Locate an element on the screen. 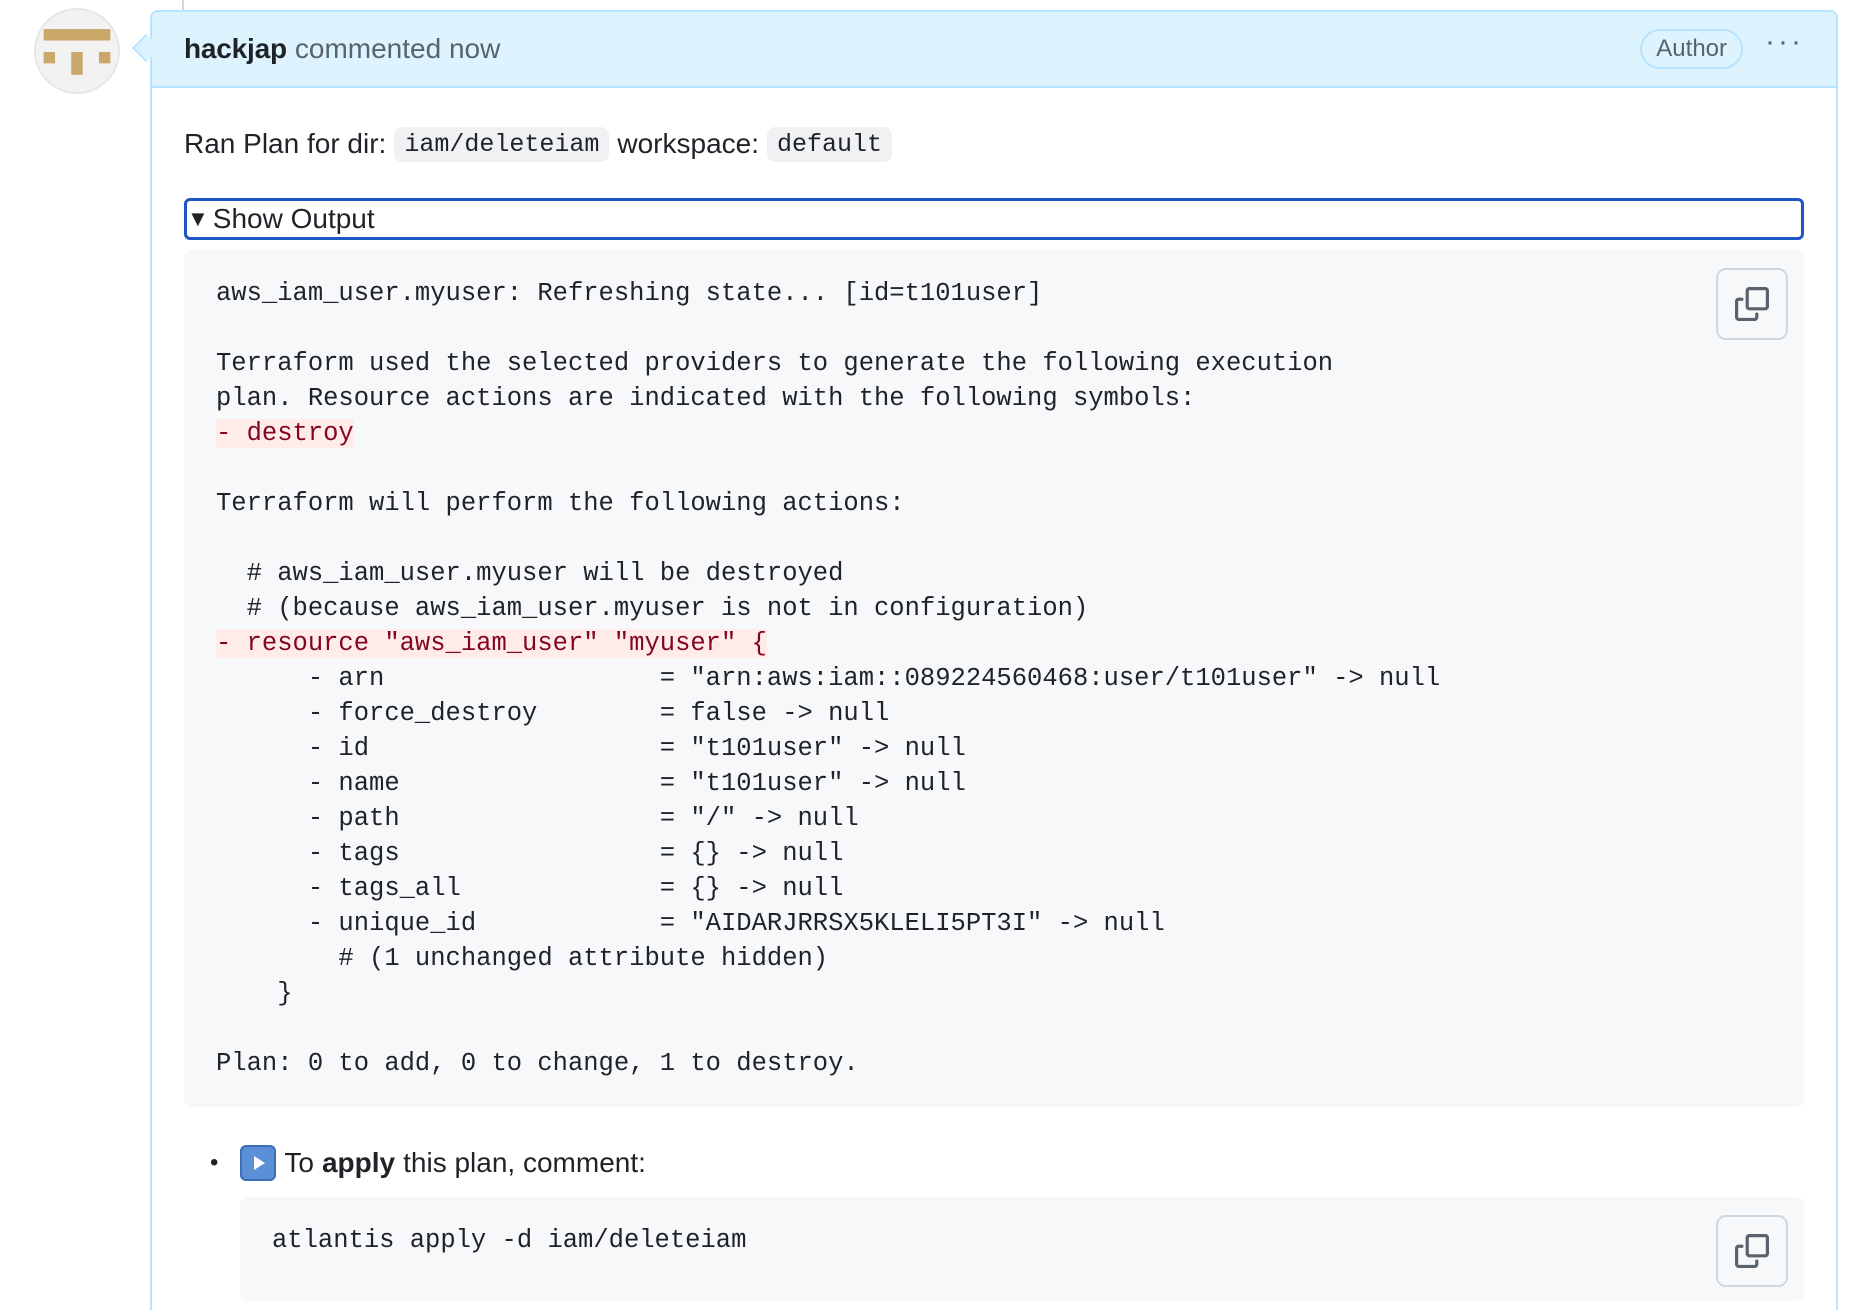  play-button-icon is located at coordinates (258, 1163).